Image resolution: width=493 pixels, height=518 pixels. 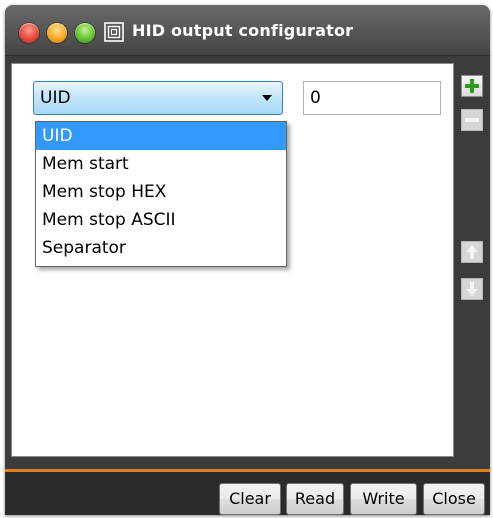 I want to click on clear-button: Clear, so click(x=250, y=499).